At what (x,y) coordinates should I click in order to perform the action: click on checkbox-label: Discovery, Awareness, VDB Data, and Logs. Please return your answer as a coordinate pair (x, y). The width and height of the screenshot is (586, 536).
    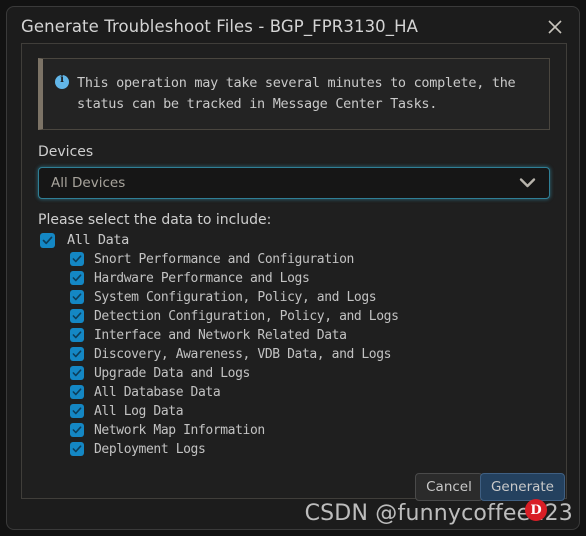
    Looking at the image, I should click on (243, 354).